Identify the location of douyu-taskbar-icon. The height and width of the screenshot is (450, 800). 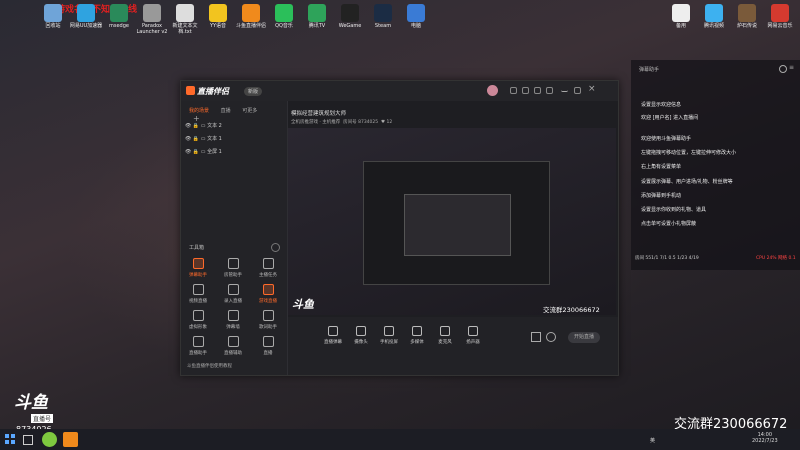
(70, 439).